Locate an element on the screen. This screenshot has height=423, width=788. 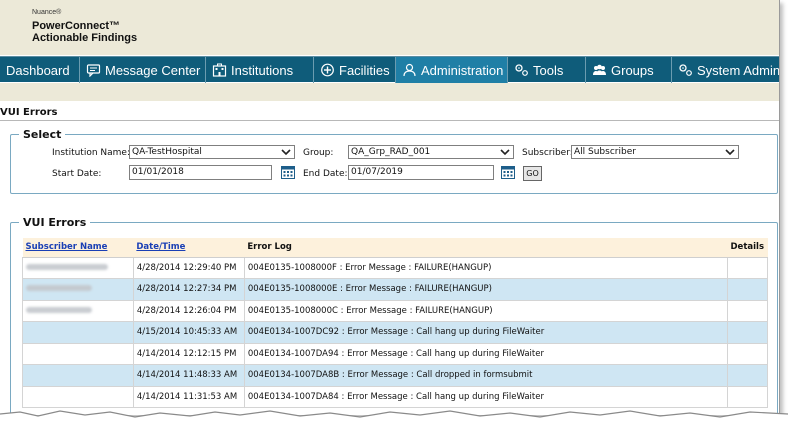
go-button: GO is located at coordinates (532, 173).